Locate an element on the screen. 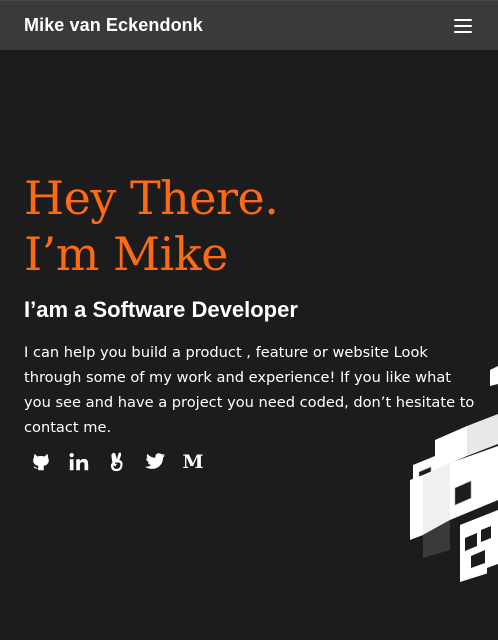 The image size is (498, 640). hamburger-menu-icon is located at coordinates (465, 26).